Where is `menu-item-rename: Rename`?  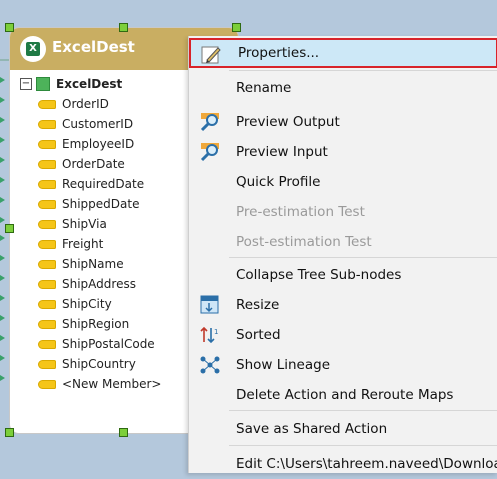 menu-item-rename: Rename is located at coordinates (343, 88).